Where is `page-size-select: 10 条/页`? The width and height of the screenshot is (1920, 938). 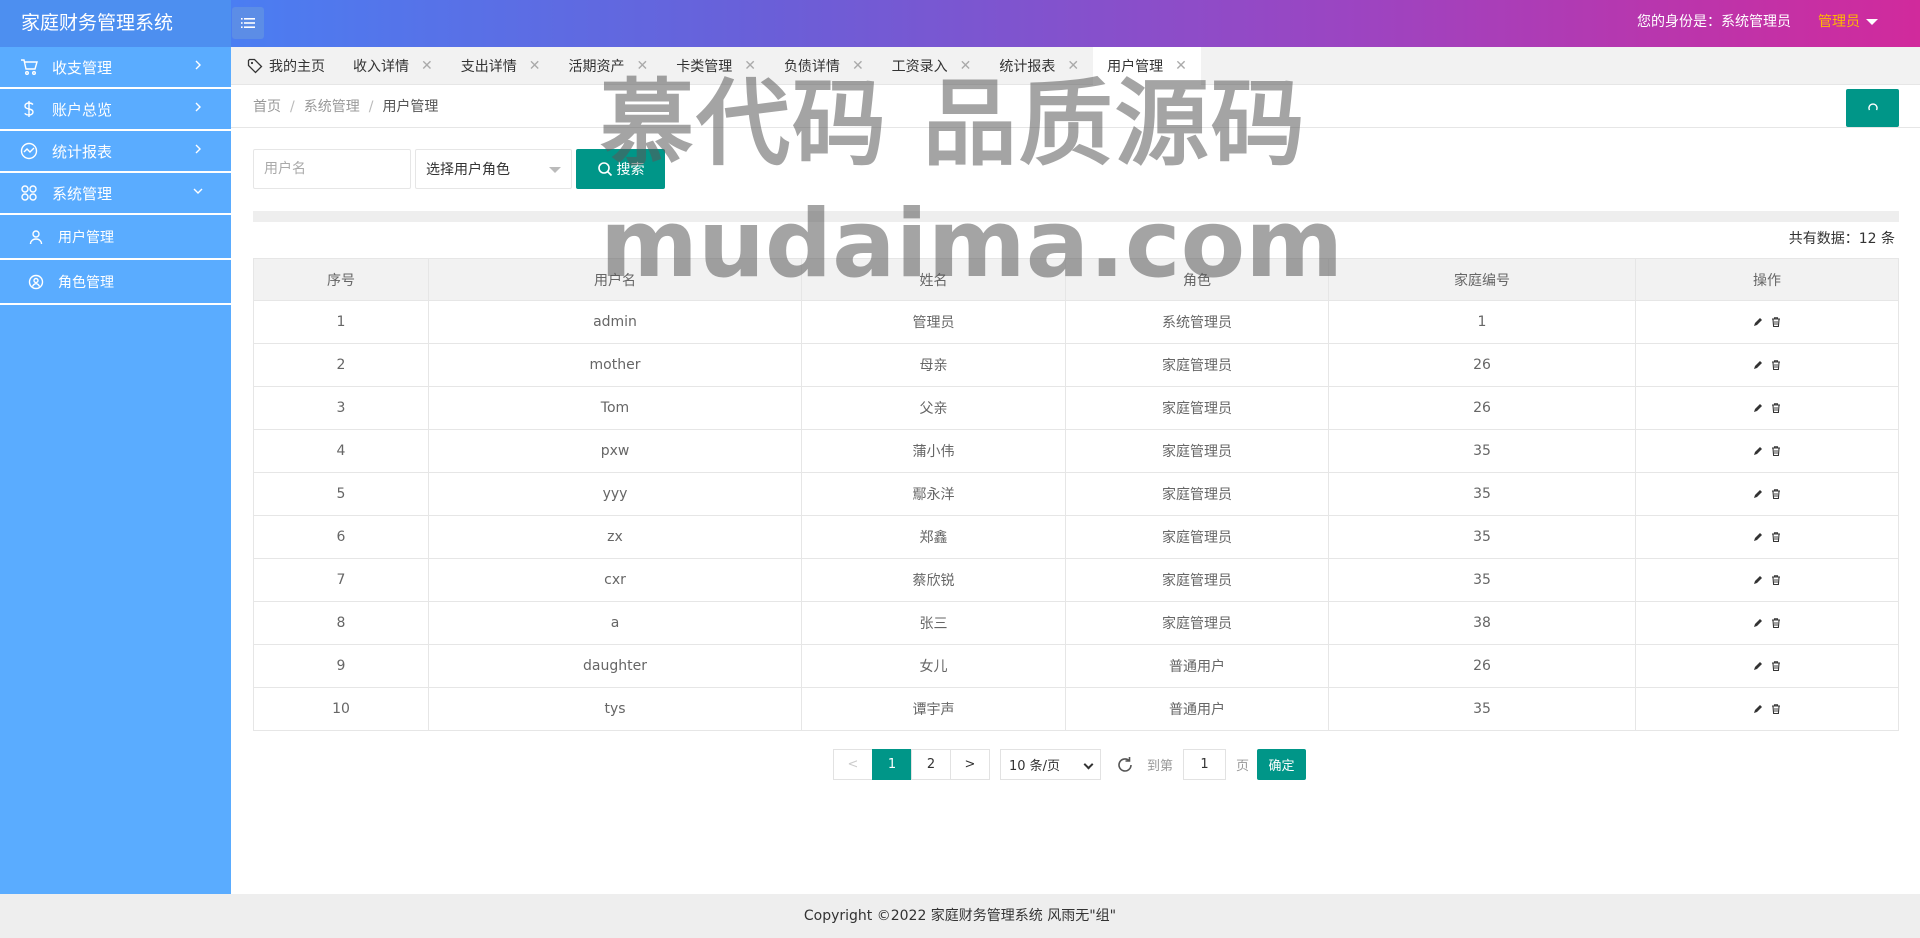 page-size-select: 10 条/页 is located at coordinates (1050, 764).